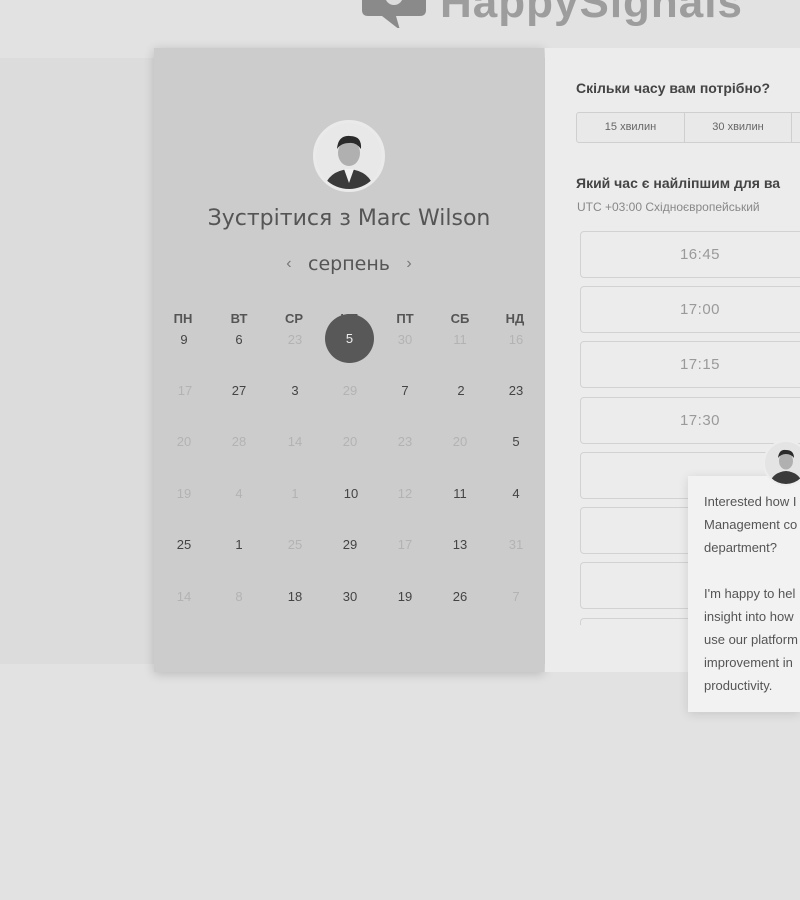  I want to click on weekday-sun: НД, so click(515, 318).